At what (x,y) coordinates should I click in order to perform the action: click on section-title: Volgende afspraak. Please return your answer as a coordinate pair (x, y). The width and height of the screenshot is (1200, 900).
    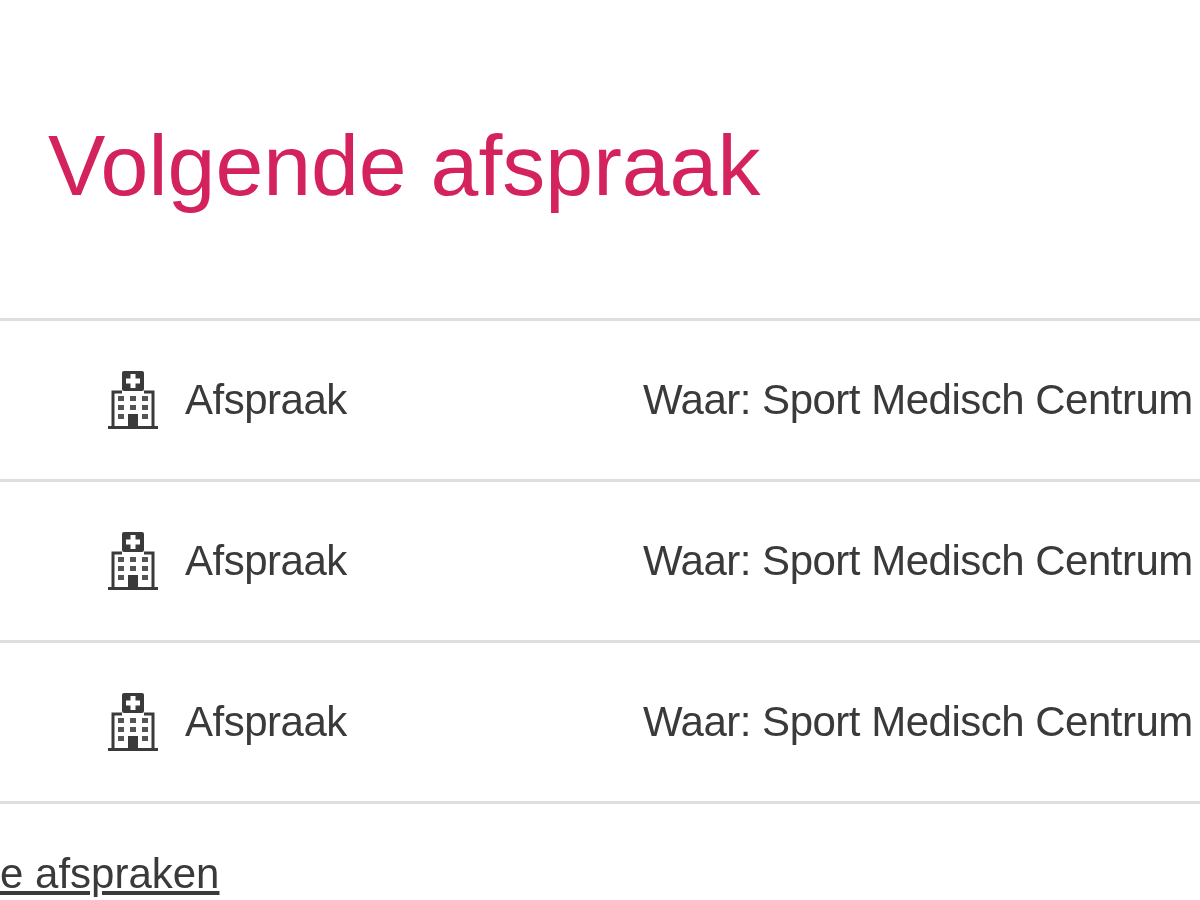
    Looking at the image, I should click on (404, 165).